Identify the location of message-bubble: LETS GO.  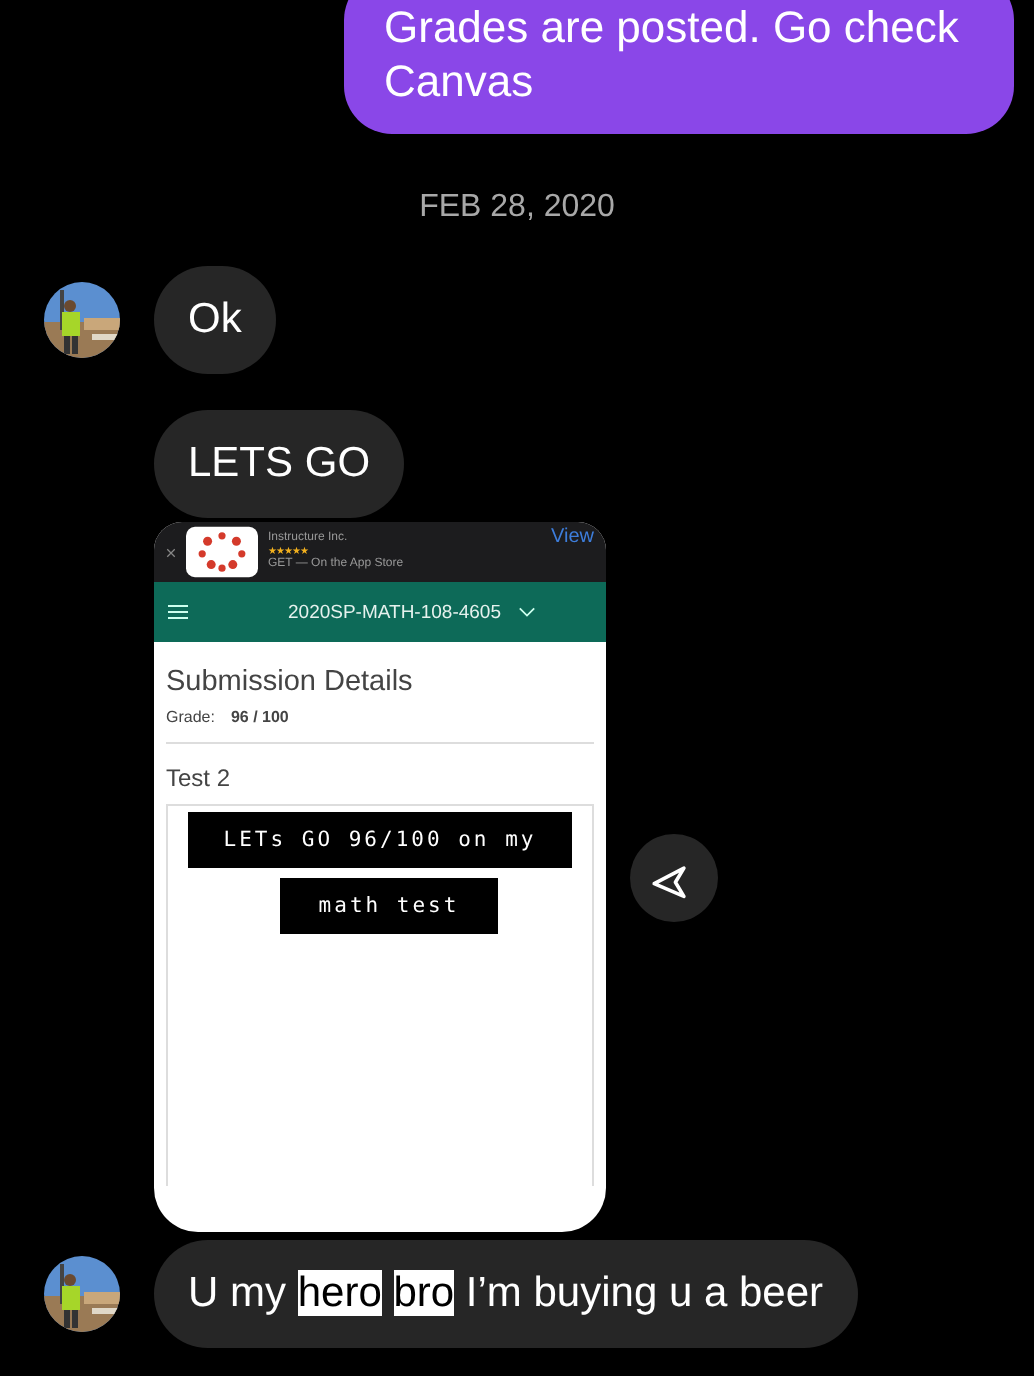
(279, 464).